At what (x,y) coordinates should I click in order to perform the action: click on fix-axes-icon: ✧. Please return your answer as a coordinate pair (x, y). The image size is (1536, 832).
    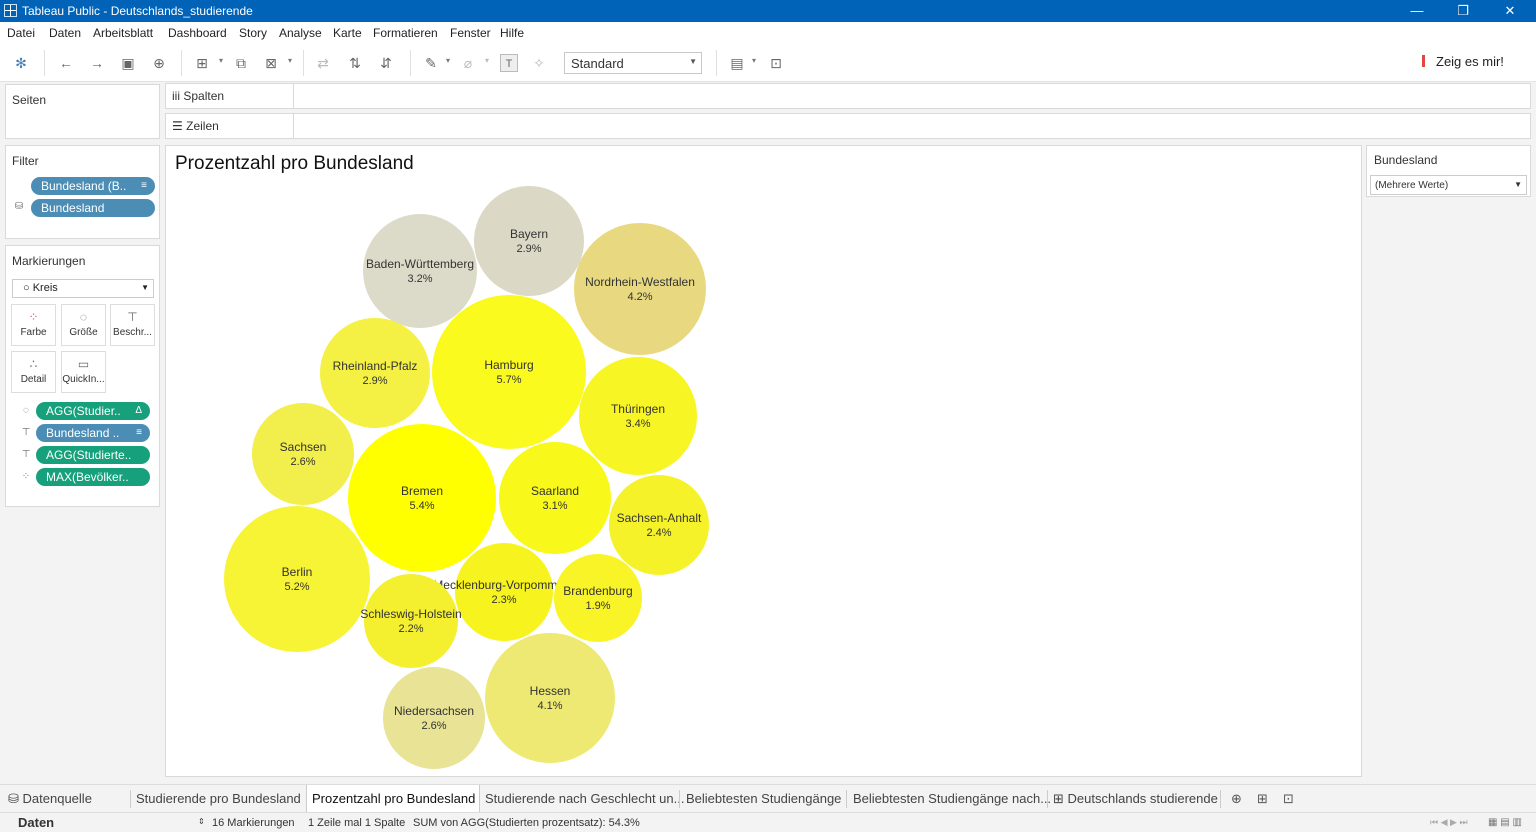
    Looking at the image, I should click on (539, 63).